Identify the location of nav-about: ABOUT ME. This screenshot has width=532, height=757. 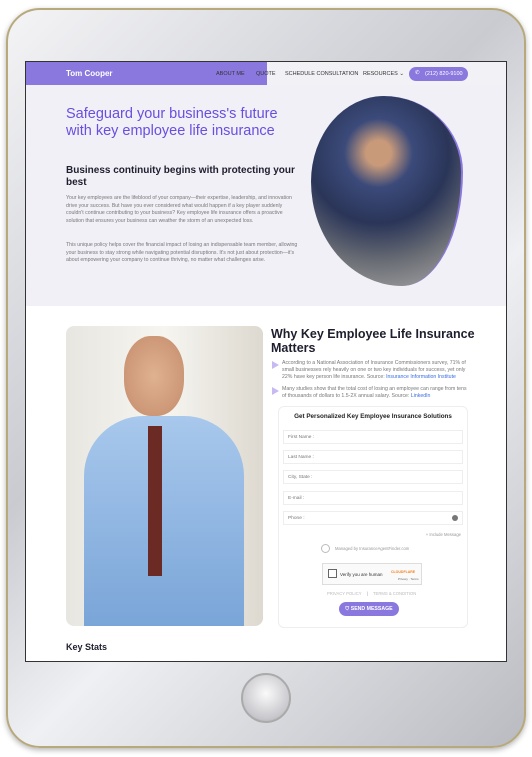
(230, 74).